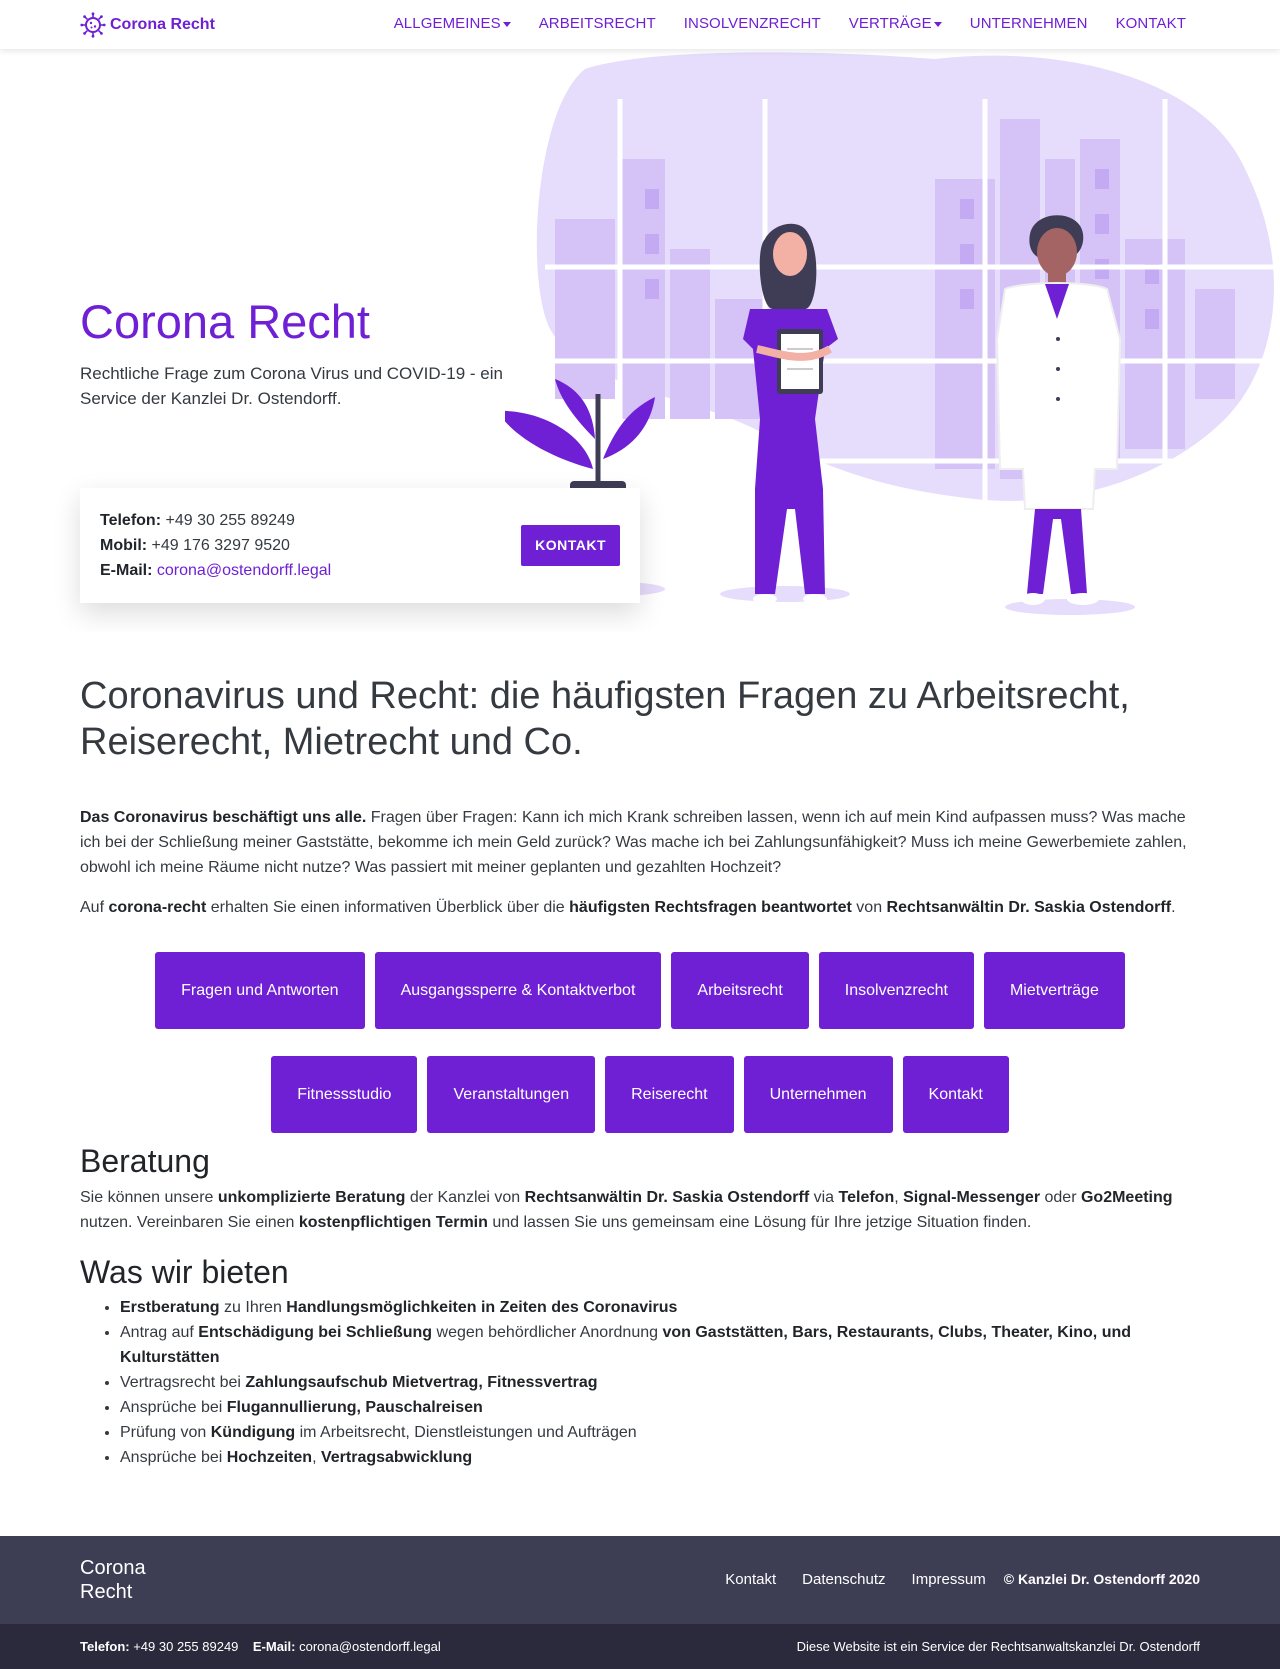 This screenshot has width=1280, height=1669. I want to click on bold-text: Erstberatung, so click(170, 1307).